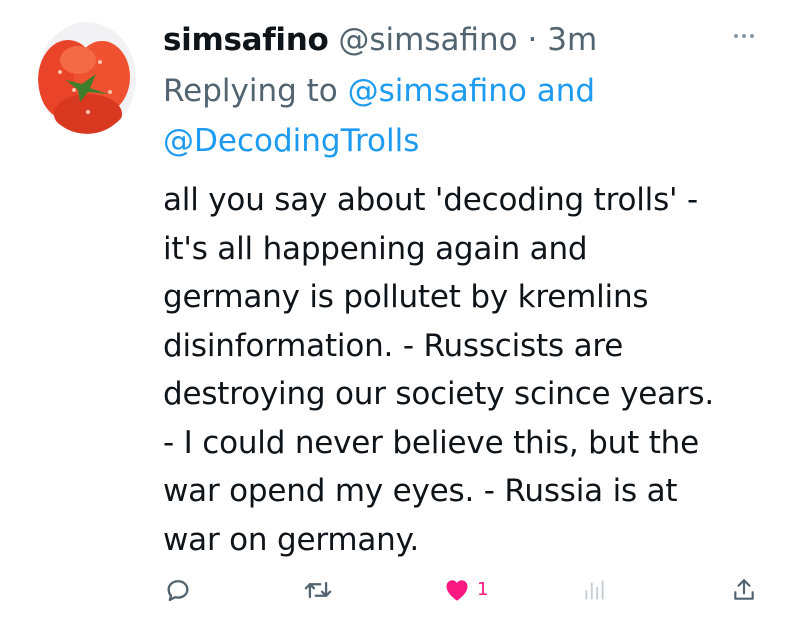 Image resolution: width=800 pixels, height=618 pixels. I want to click on like-count: 1, so click(483, 589).